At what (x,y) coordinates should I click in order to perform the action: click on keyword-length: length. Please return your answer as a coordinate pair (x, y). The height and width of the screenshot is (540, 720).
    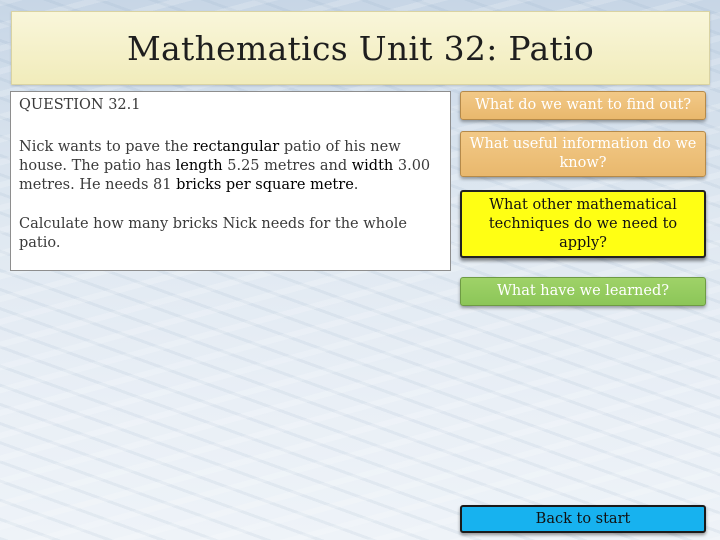
    Looking at the image, I should click on (199, 166).